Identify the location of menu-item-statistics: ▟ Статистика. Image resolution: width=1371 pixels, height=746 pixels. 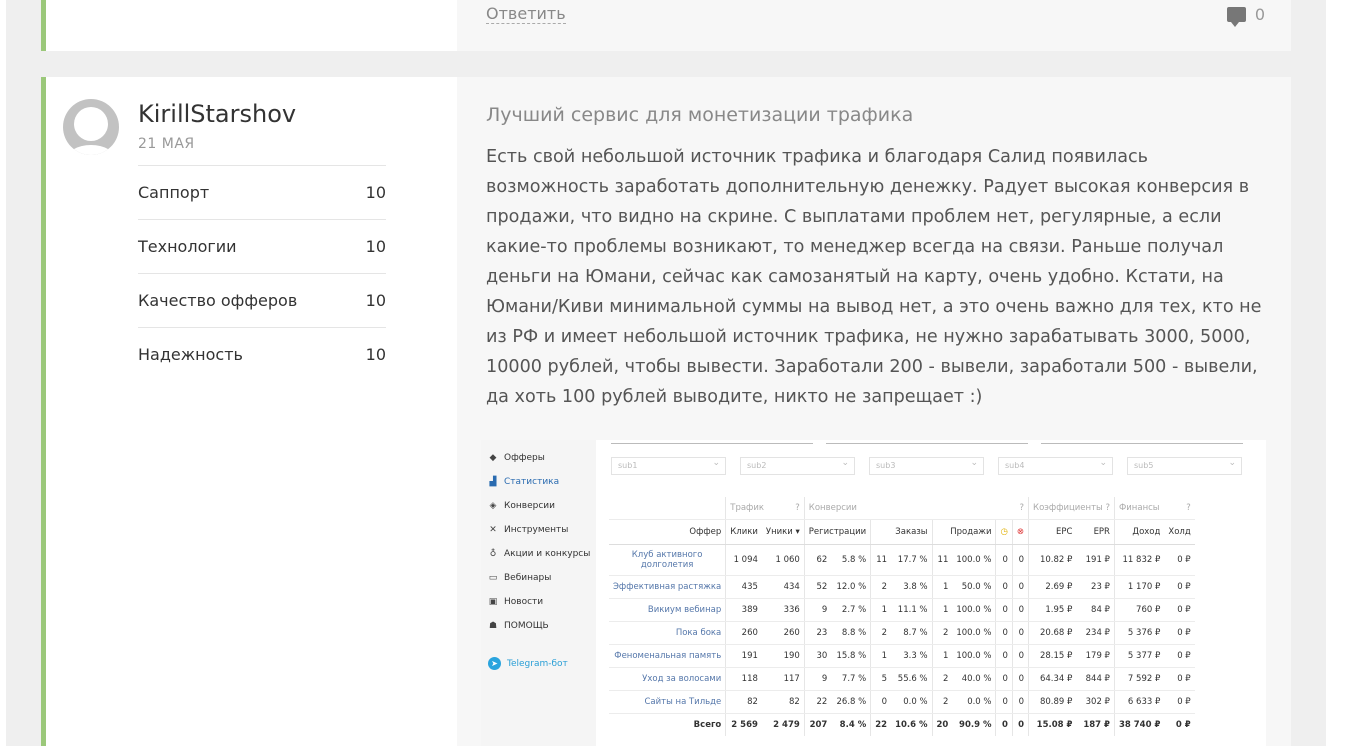
(524, 482).